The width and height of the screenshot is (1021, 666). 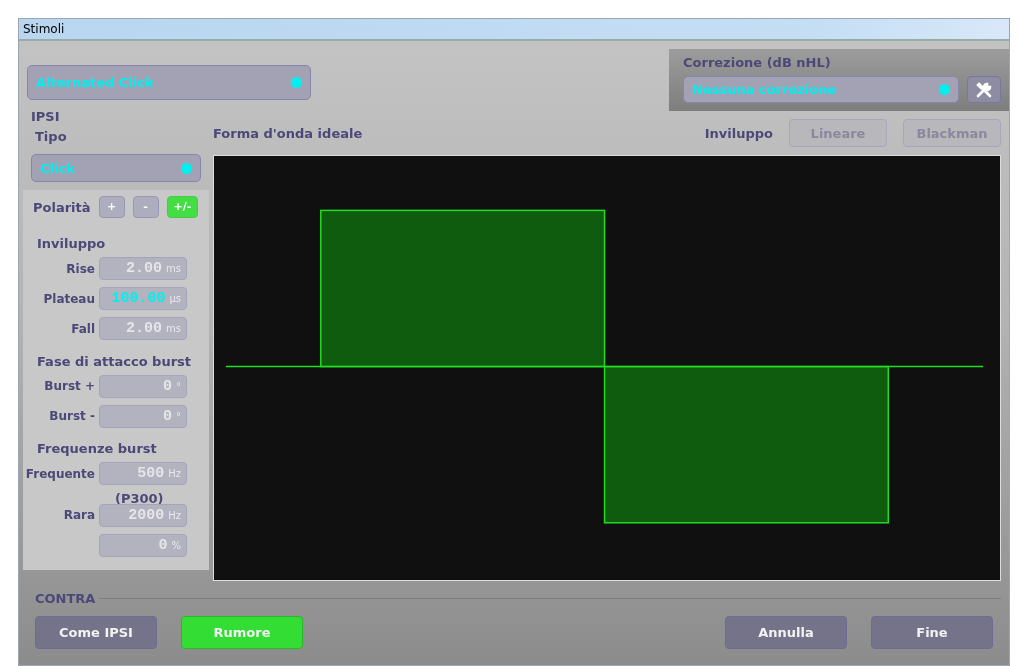 What do you see at coordinates (44, 29) in the screenshot?
I see `window-title: Stimoli` at bounding box center [44, 29].